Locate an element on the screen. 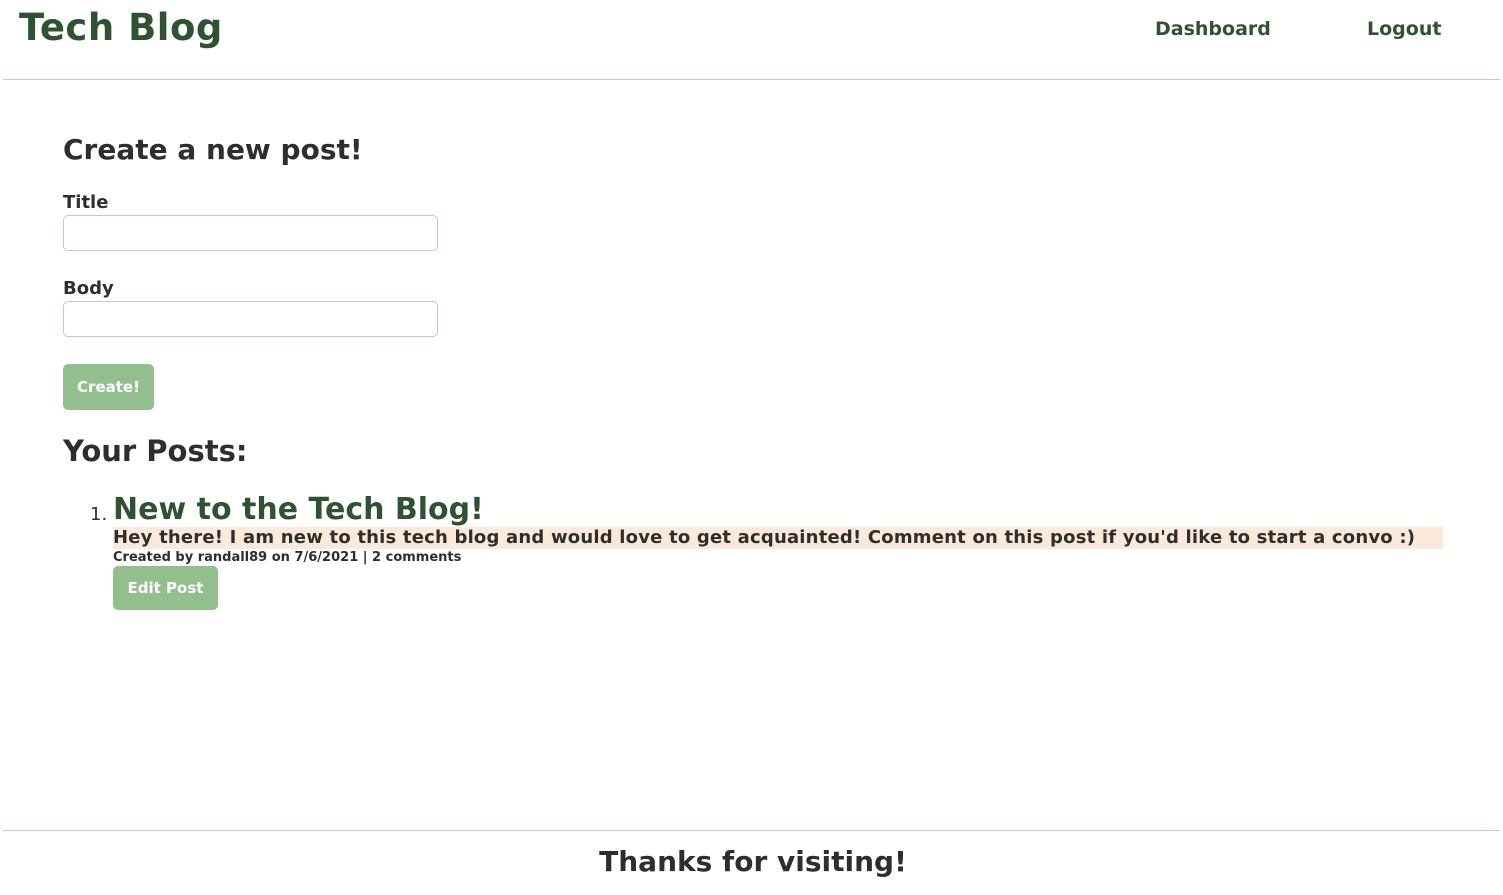  edit-post-button: Edit Post is located at coordinates (165, 588).